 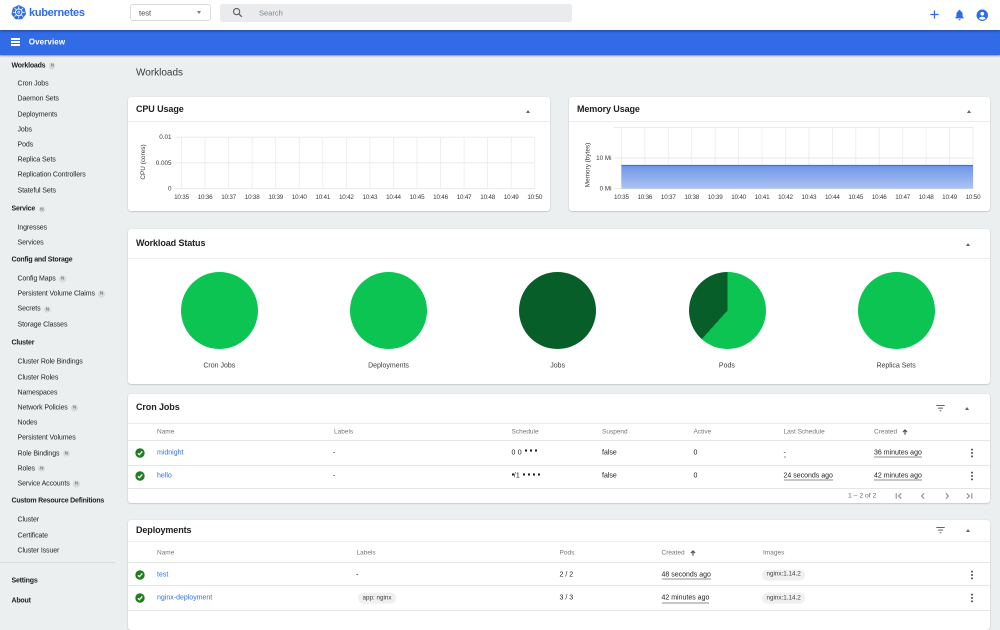 I want to click on svg-text: 0.005, so click(x=164, y=163).